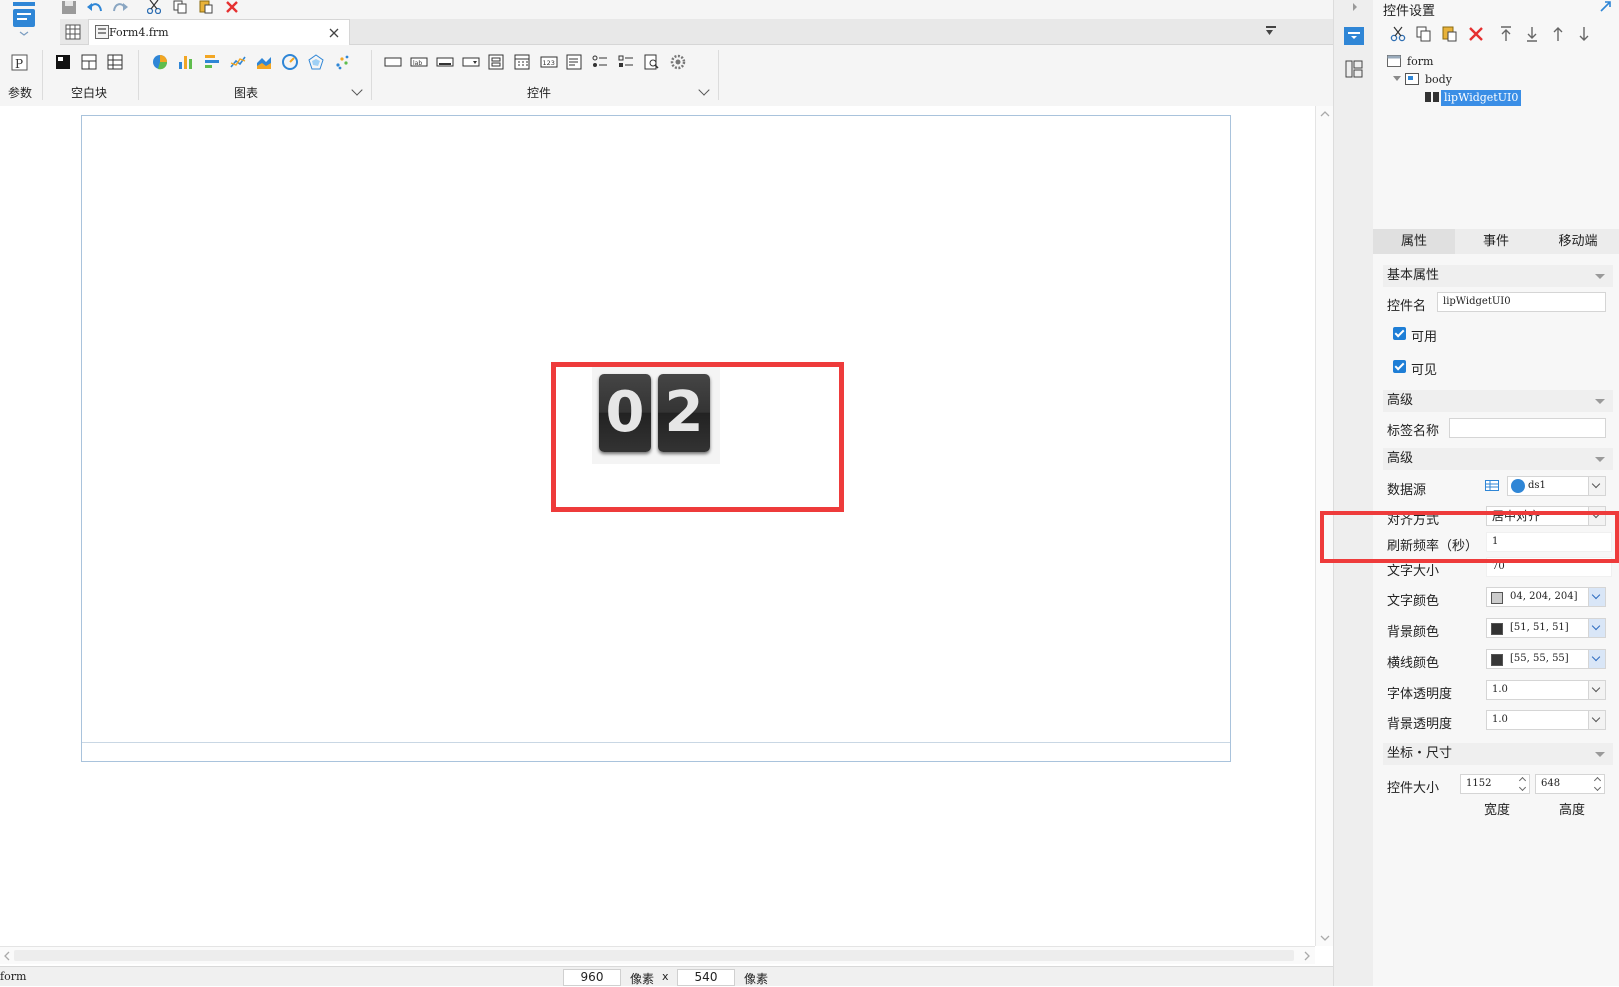 Image resolution: width=1619 pixels, height=987 pixels. What do you see at coordinates (334, 32) in the screenshot?
I see `close-tab-icon` at bounding box center [334, 32].